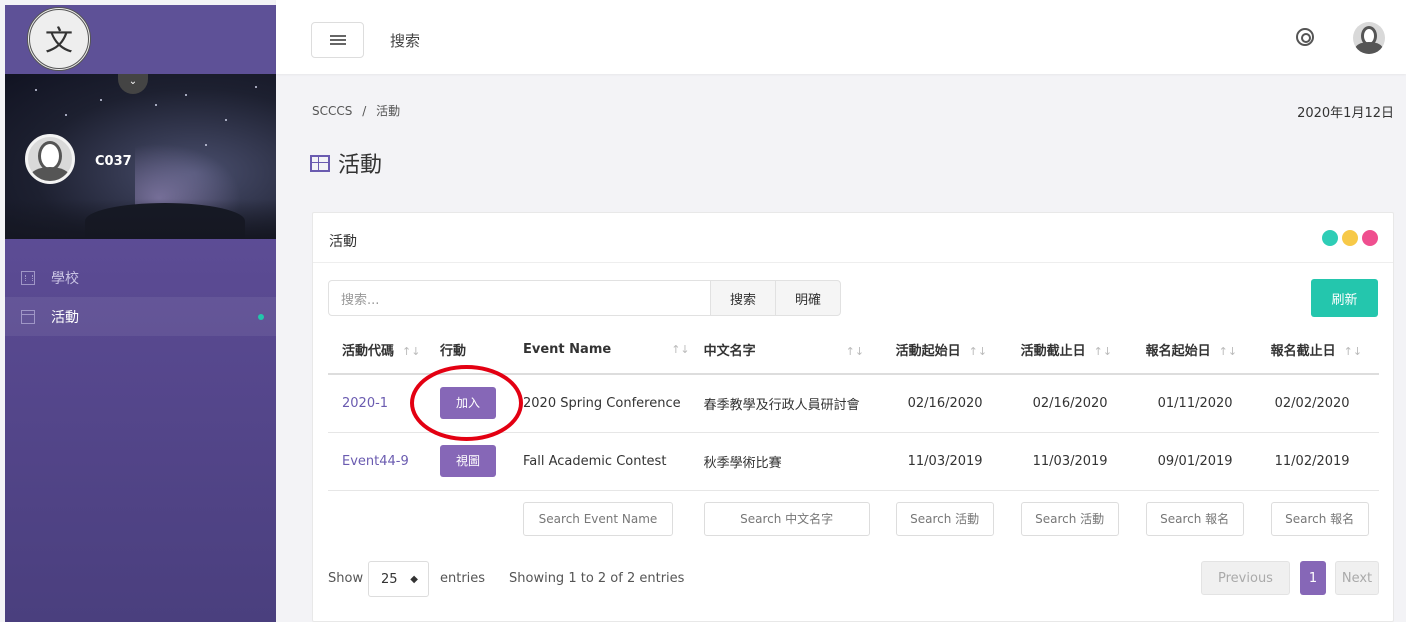 The image size is (1406, 622). I want to click on col-start-date: 活動起始日 ↑↓, so click(944, 350).